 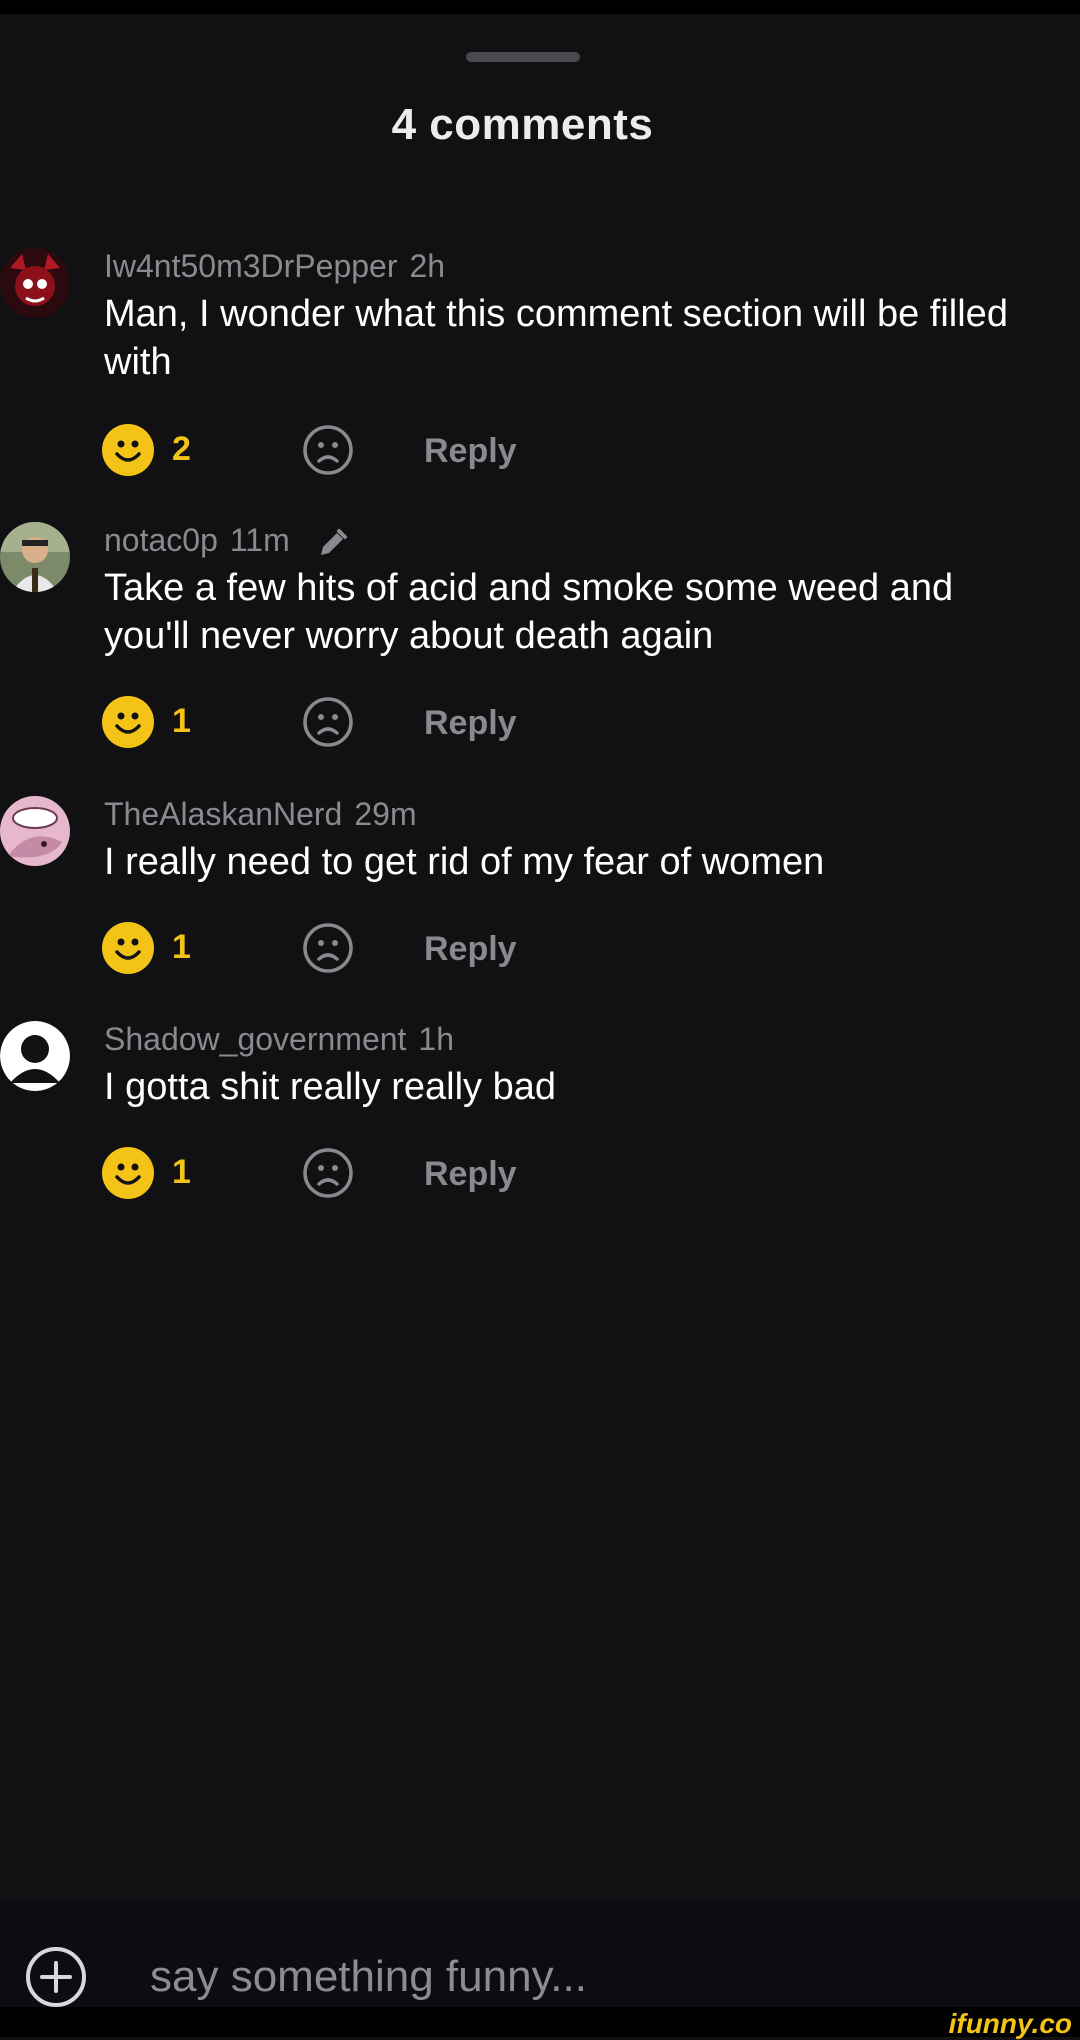 What do you see at coordinates (161, 540) in the screenshot?
I see `username: notac0p` at bounding box center [161, 540].